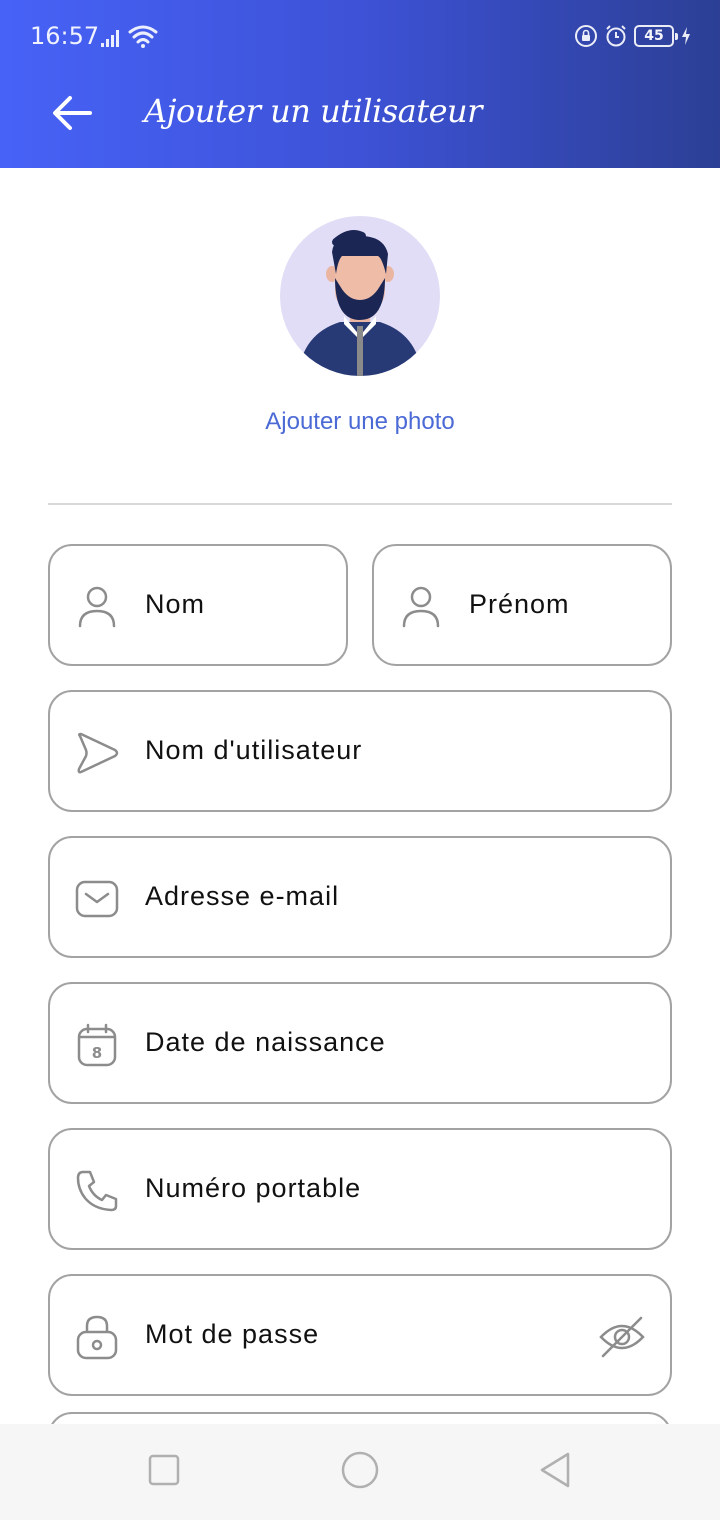 The width and height of the screenshot is (720, 1520). Describe the element at coordinates (65, 36) in the screenshot. I see `status-time: 16:57` at that location.